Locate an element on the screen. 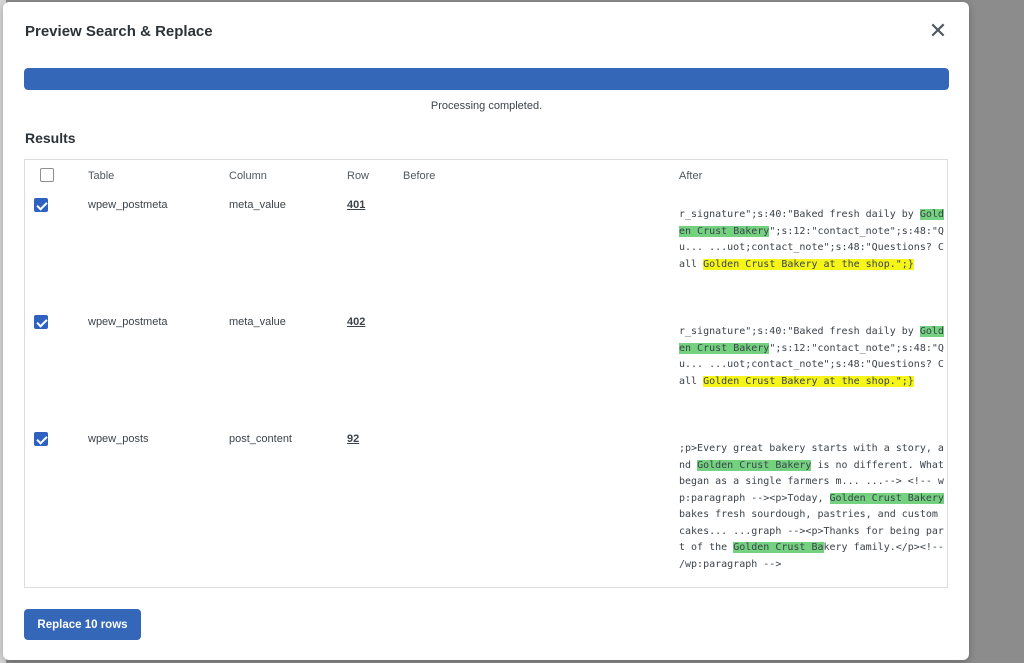 The width and height of the screenshot is (1024, 663). header-column: Column is located at coordinates (248, 176).